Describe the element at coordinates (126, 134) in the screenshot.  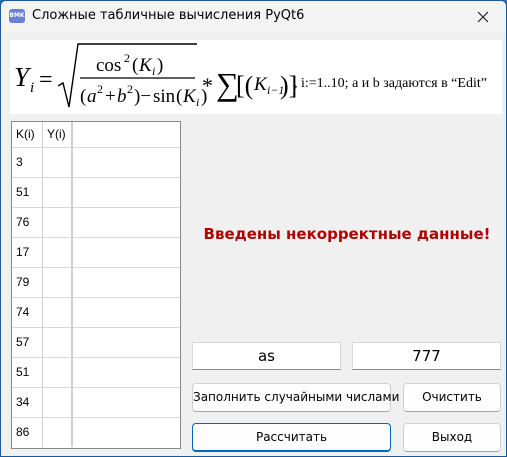
I see `header-empty` at that location.